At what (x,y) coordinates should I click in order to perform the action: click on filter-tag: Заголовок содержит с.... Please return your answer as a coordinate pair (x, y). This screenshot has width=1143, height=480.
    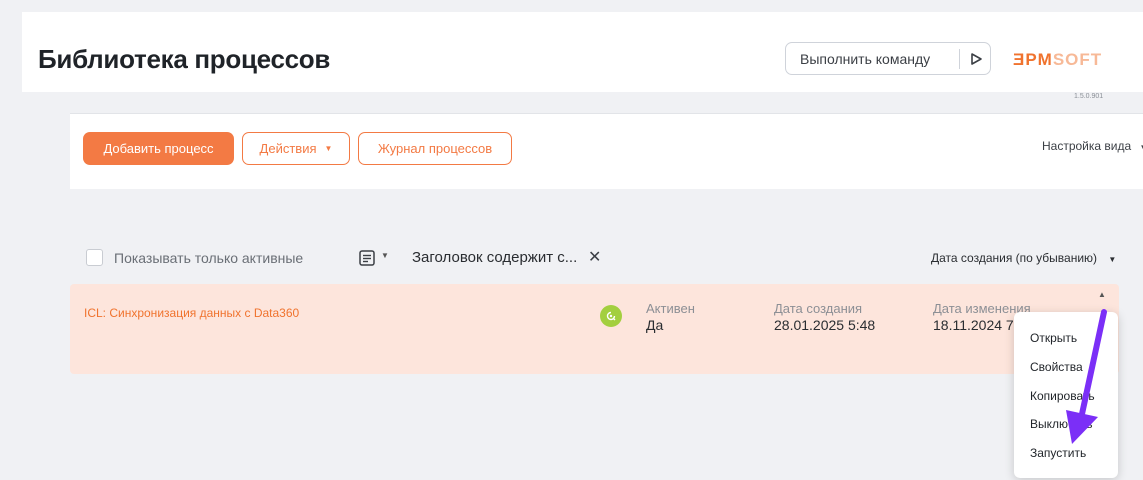
    Looking at the image, I should click on (494, 257).